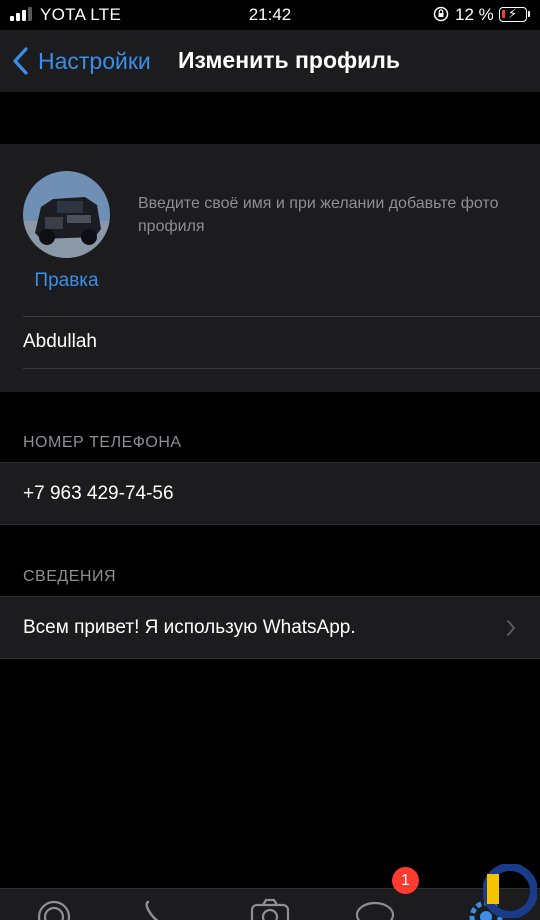 The image size is (540, 920). What do you see at coordinates (474, 14) in the screenshot?
I see `battery-percent: 12 %` at bounding box center [474, 14].